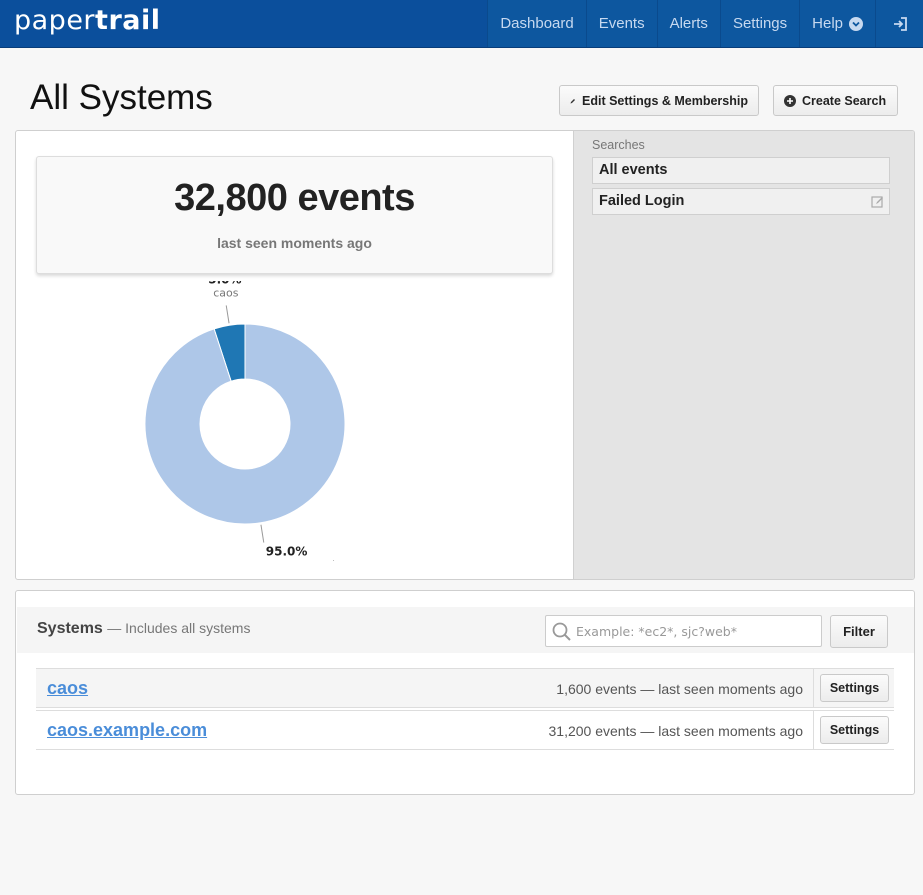 The image size is (923, 895). Describe the element at coordinates (679, 689) in the screenshot. I see `system-meta: 1,600 events — last seen moments ago` at that location.